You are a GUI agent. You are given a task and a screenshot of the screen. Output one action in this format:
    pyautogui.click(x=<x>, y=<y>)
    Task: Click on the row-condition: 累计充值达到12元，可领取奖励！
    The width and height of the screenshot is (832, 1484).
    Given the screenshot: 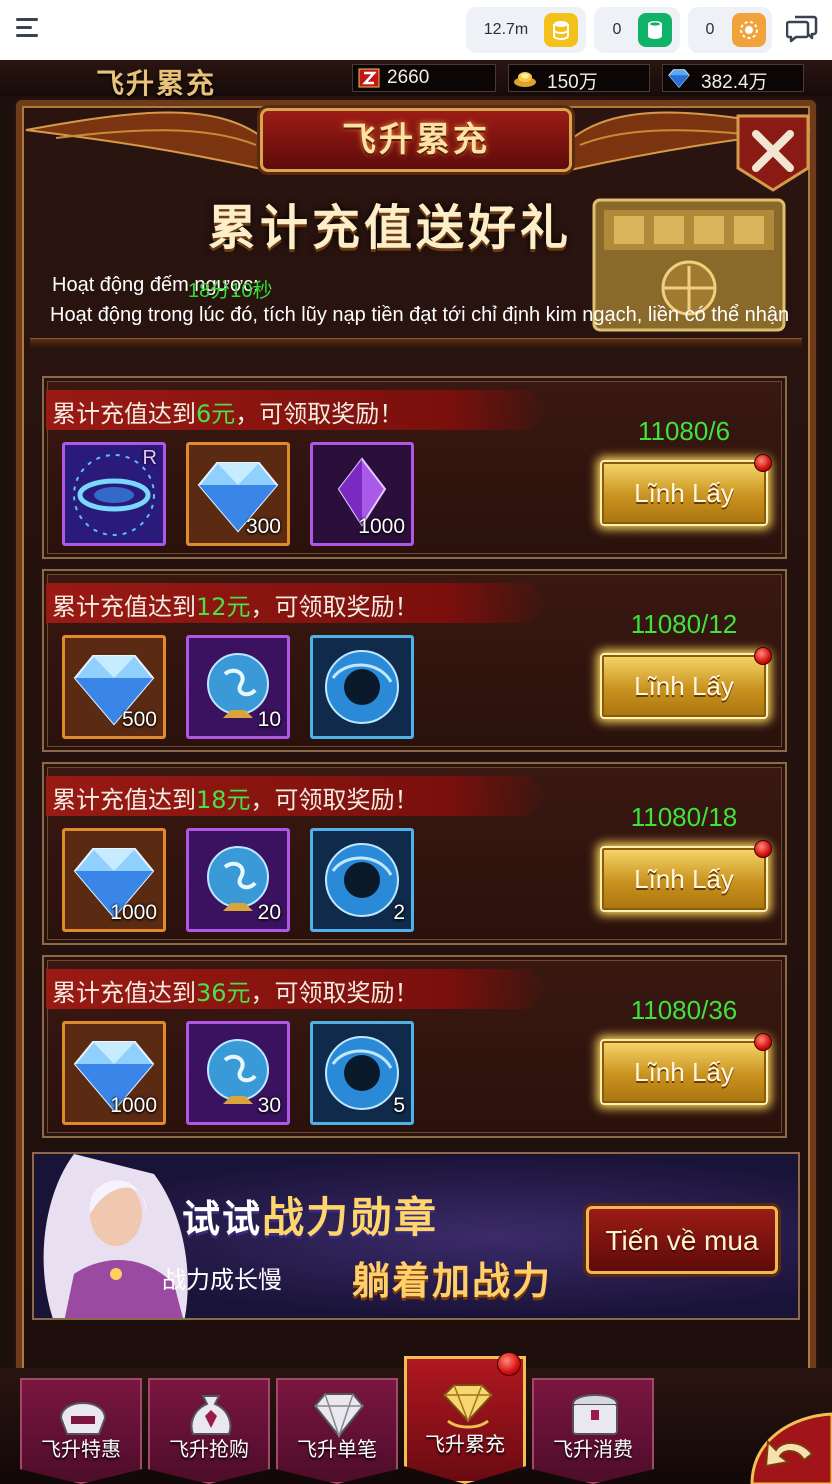 What is the action you would take?
    pyautogui.click(x=235, y=607)
    